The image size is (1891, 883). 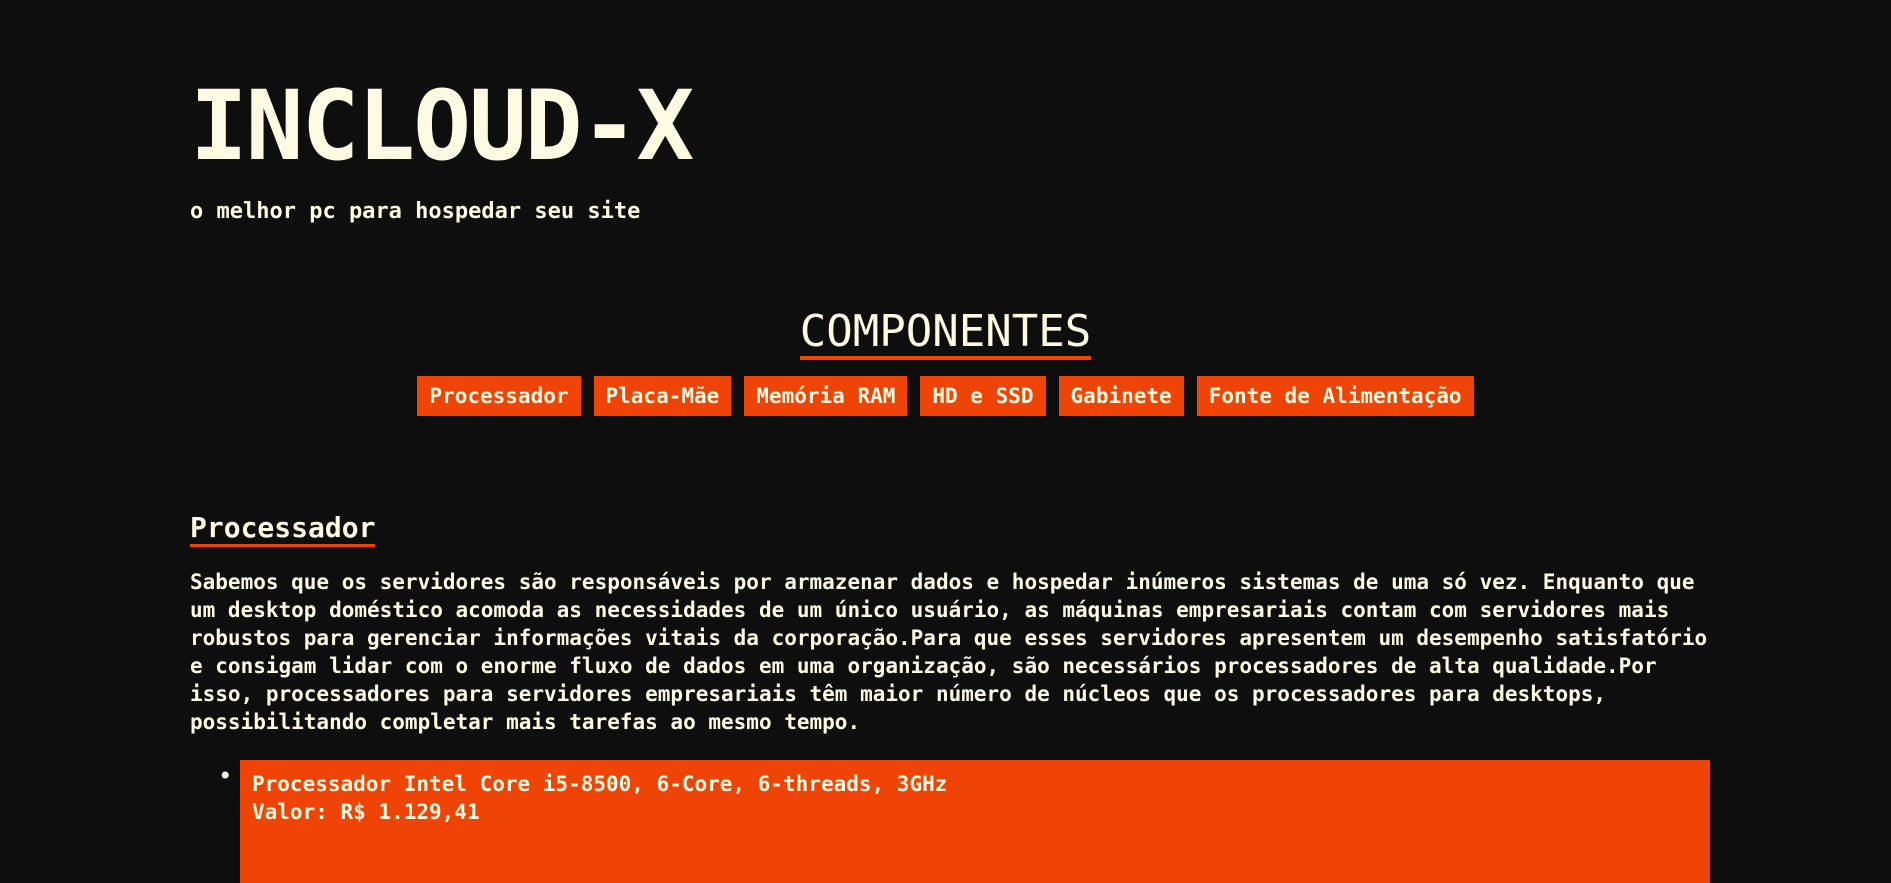 I want to click on components-heading: COMPONENTES, so click(x=945, y=332).